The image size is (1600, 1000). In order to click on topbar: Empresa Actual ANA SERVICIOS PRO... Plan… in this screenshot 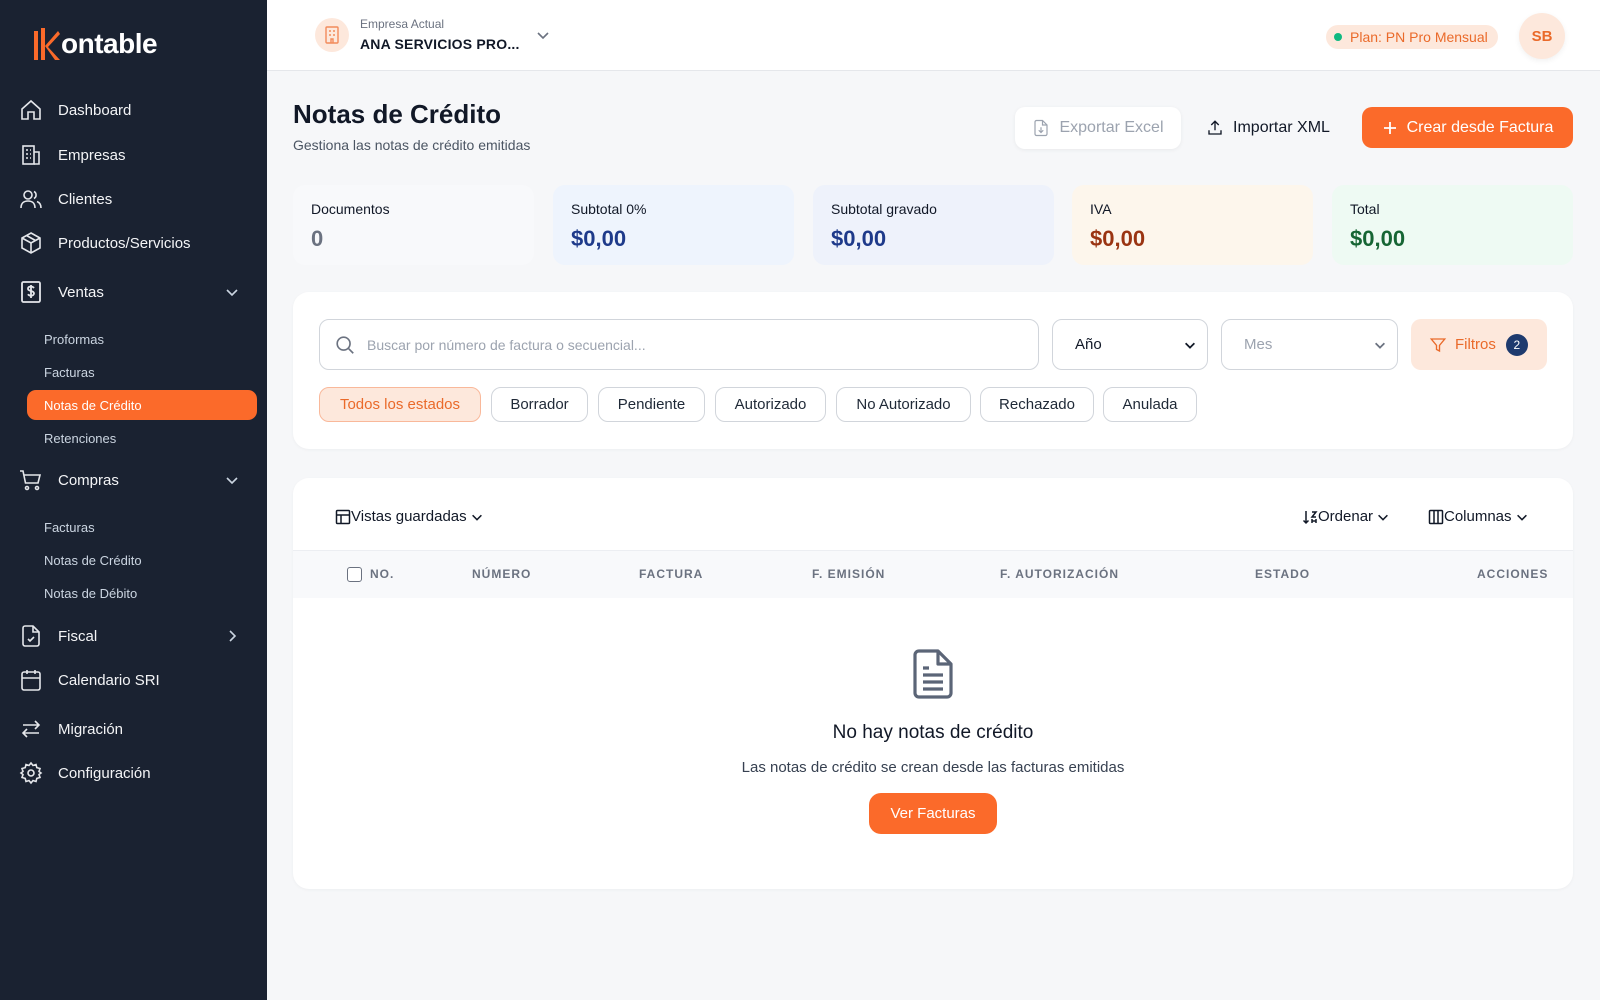, I will do `click(933, 35)`.